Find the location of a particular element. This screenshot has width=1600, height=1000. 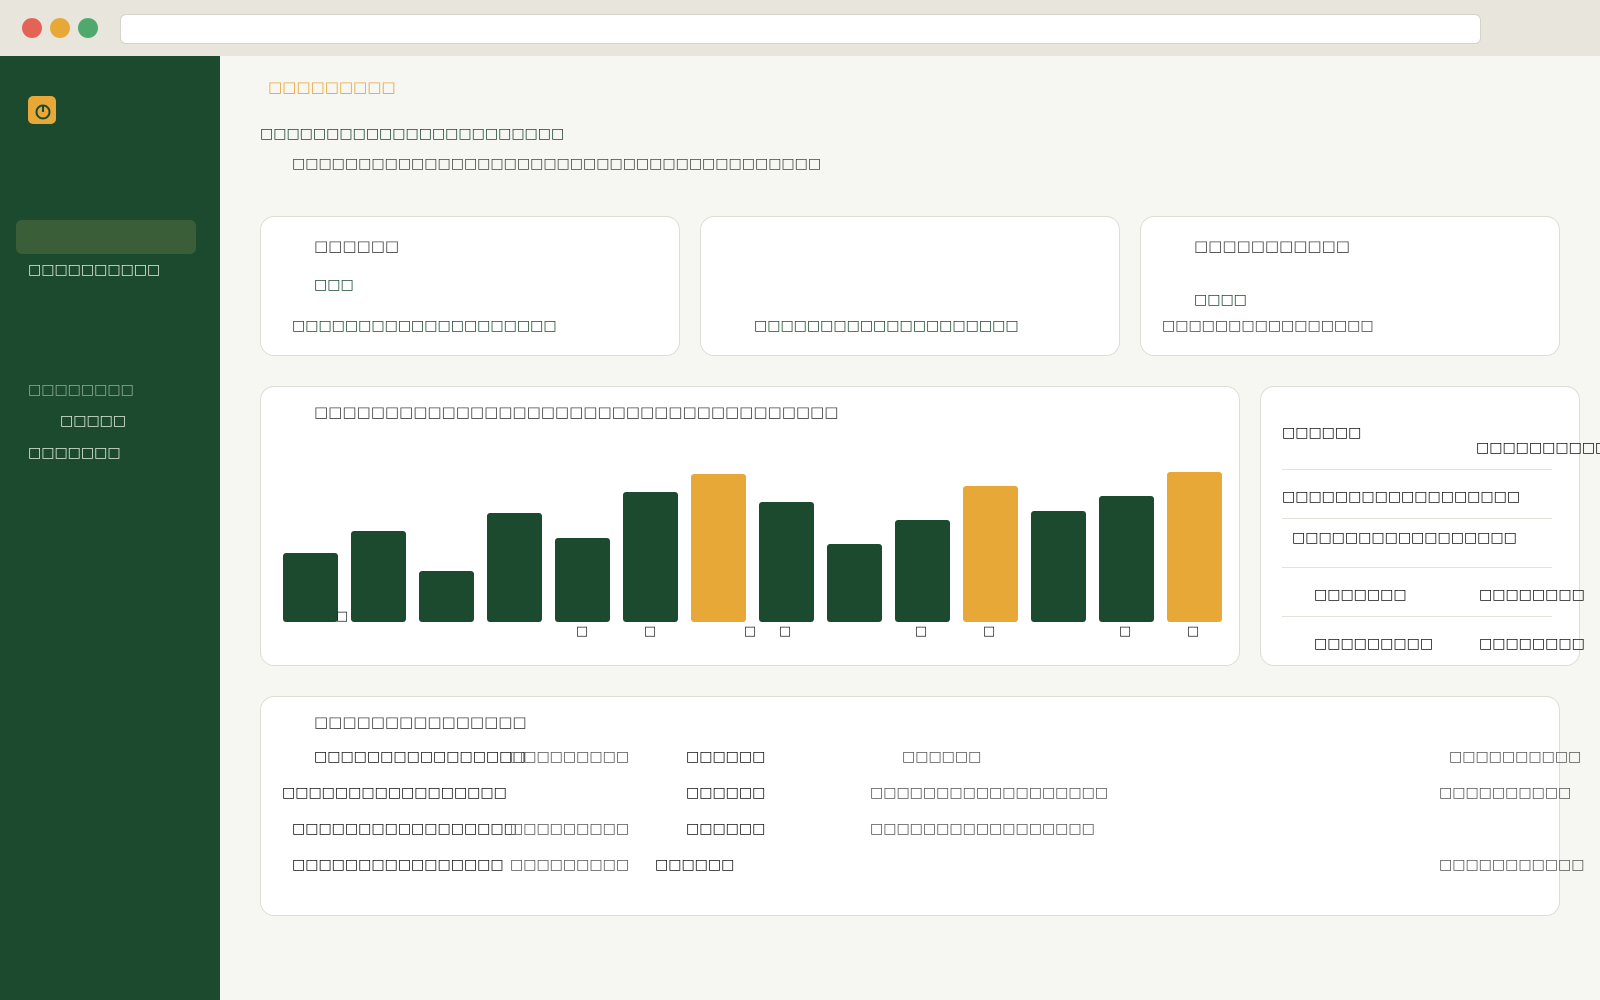

stat-card-3: □□□□□□□□□□□ □□□□ □□□□□□□□□□□□□□□□ is located at coordinates (1350, 286).